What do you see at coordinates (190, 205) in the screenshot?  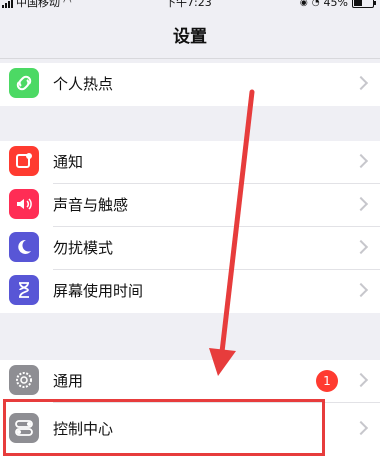 I see `settings-row-sounds: 声音与触感` at bounding box center [190, 205].